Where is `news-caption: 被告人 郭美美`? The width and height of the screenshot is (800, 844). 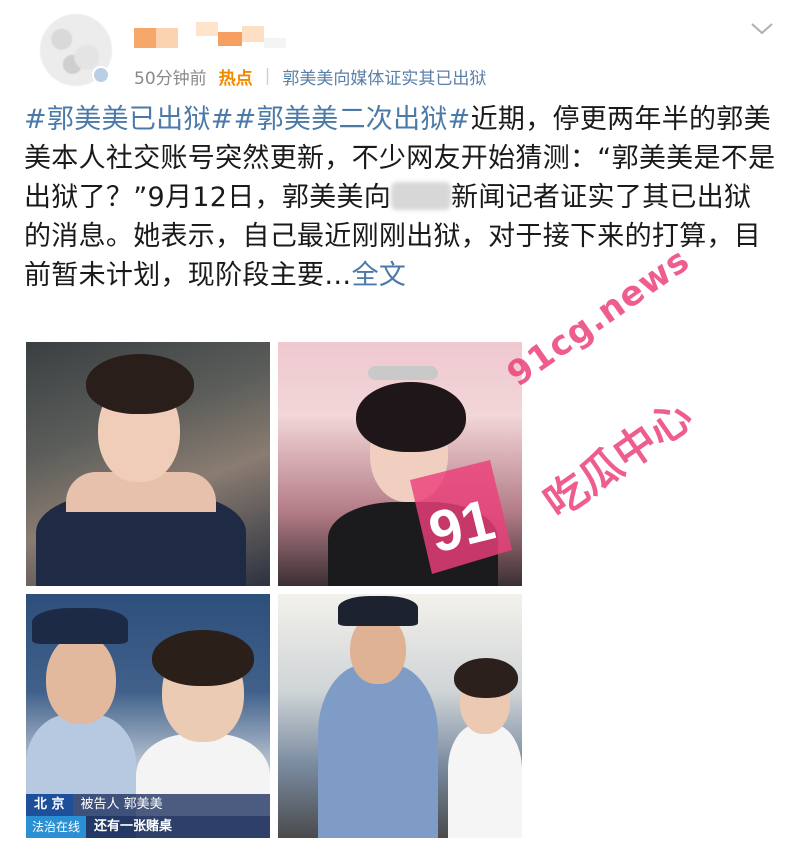 news-caption: 被告人 郭美美 is located at coordinates (171, 805).